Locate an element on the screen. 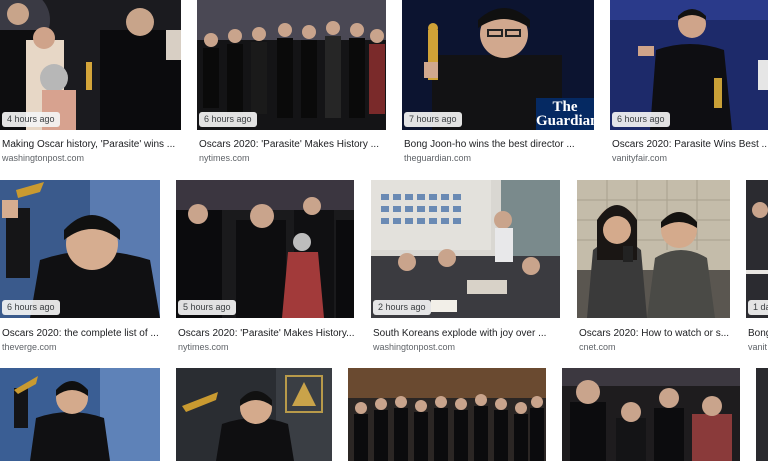  result-source: vanityfair.com is located at coordinates (689, 158).